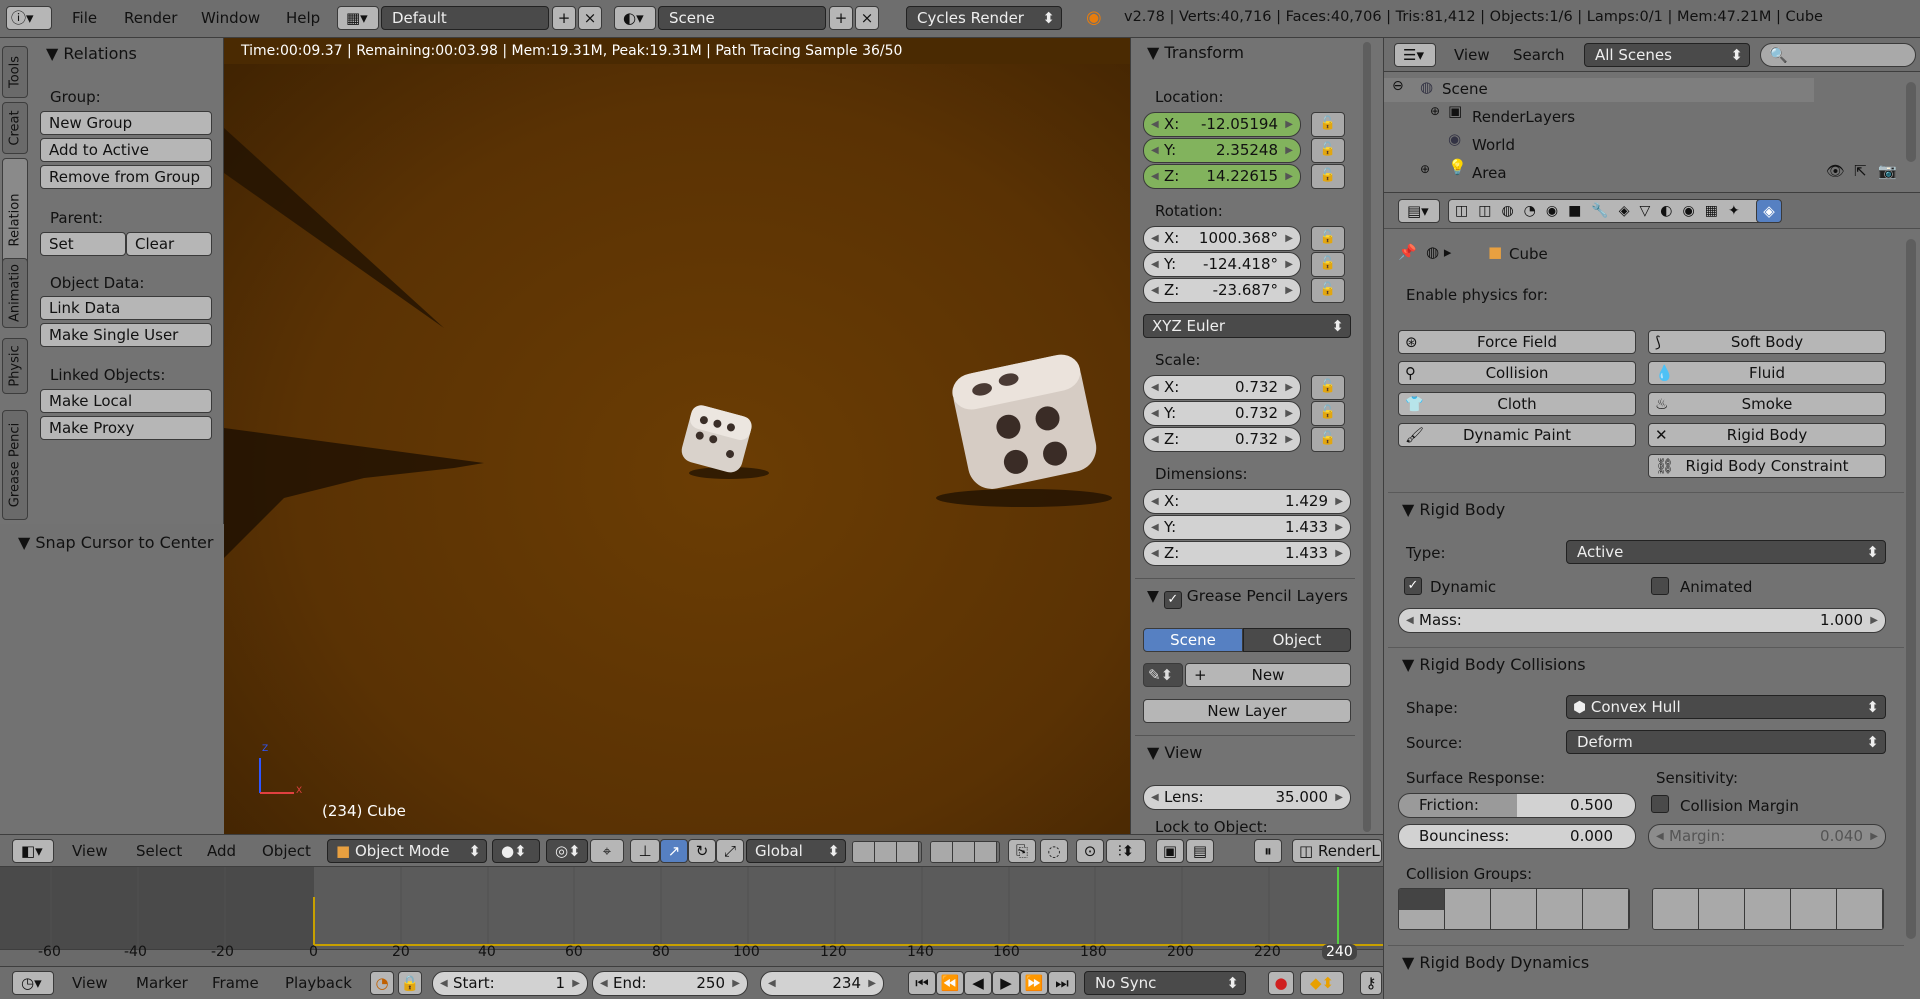 Image resolution: width=1920 pixels, height=999 pixels. Describe the element at coordinates (169, 244) in the screenshot. I see `parent-clear-button: Clear` at that location.